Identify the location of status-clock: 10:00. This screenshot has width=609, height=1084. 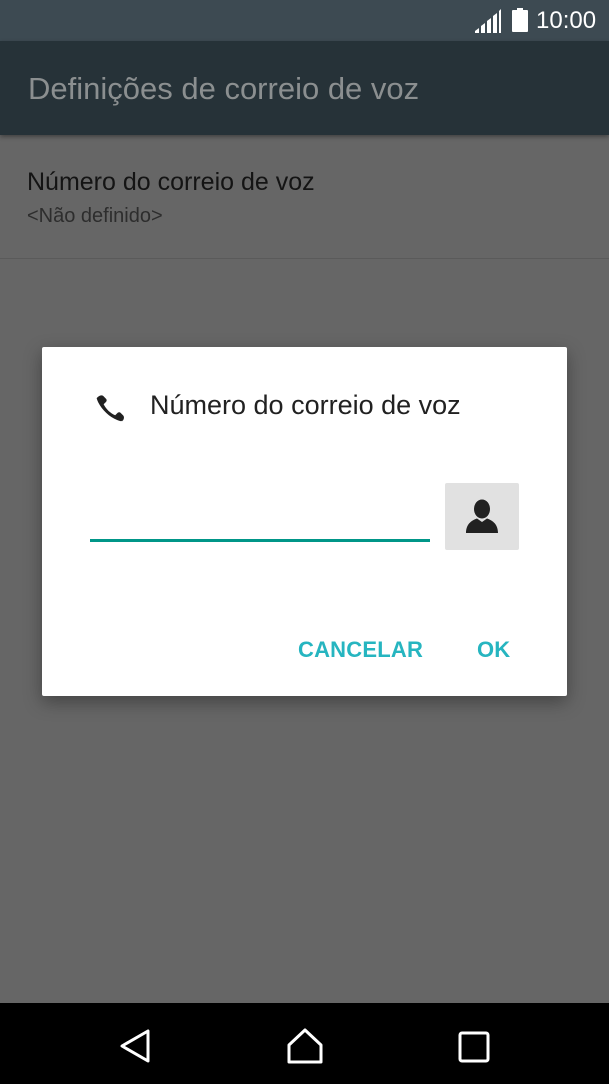
(566, 20).